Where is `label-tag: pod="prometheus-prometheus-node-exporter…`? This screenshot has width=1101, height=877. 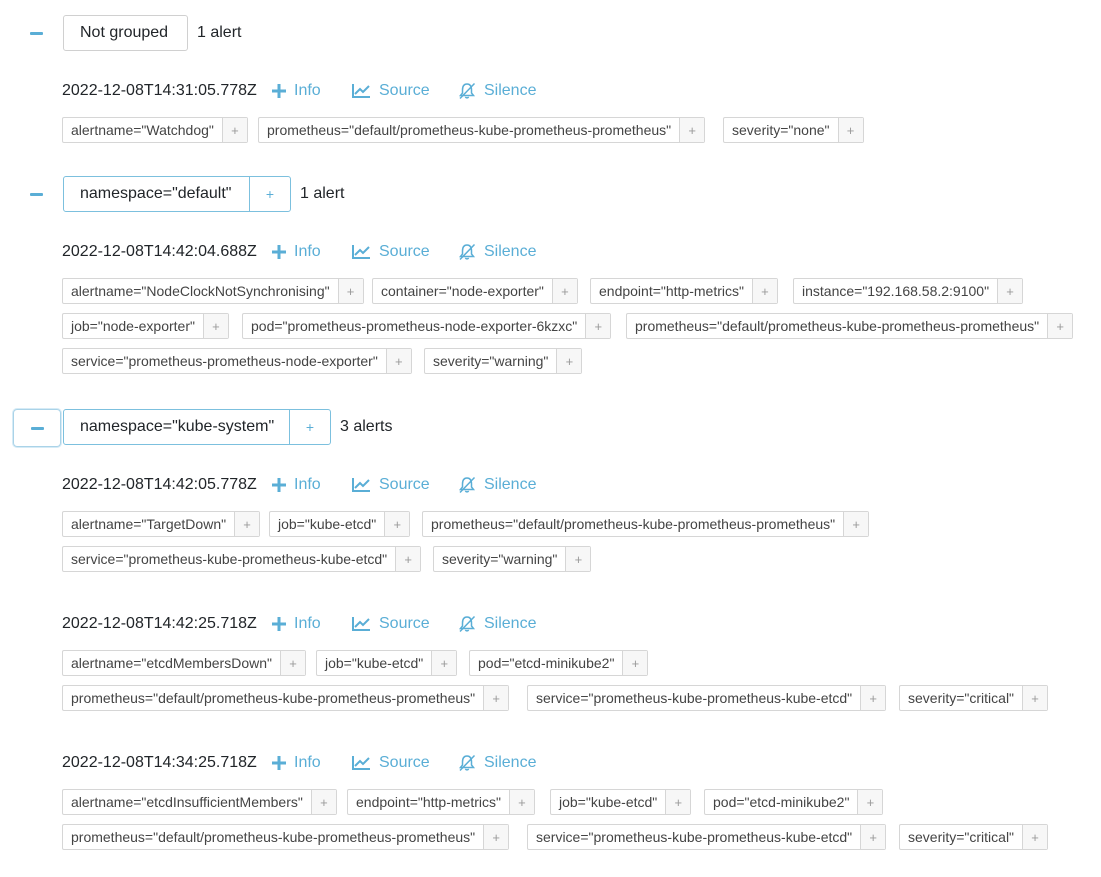 label-tag: pod="prometheus-prometheus-node-exporter… is located at coordinates (427, 326).